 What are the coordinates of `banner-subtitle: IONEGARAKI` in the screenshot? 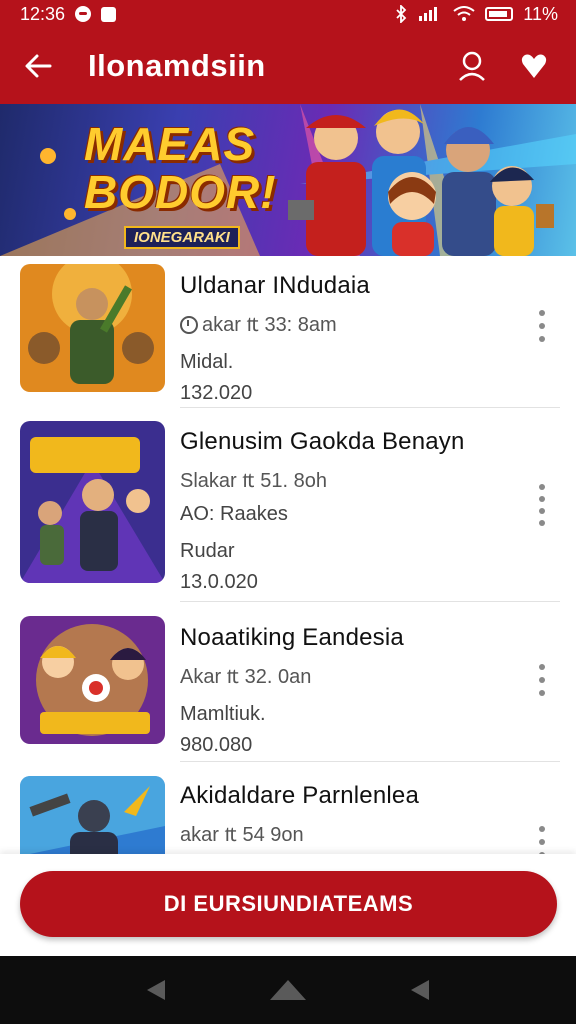 It's located at (182, 237).